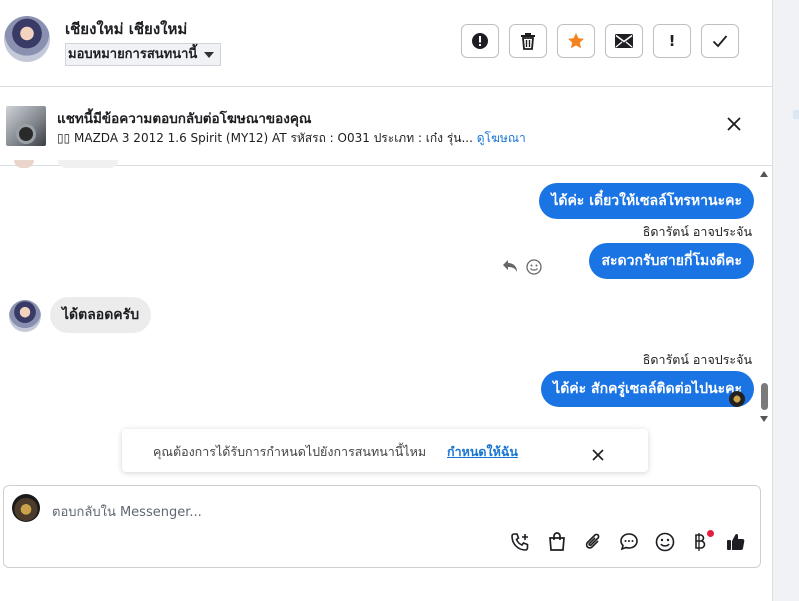 The width and height of the screenshot is (799, 601). I want to click on delete-button, so click(528, 41).